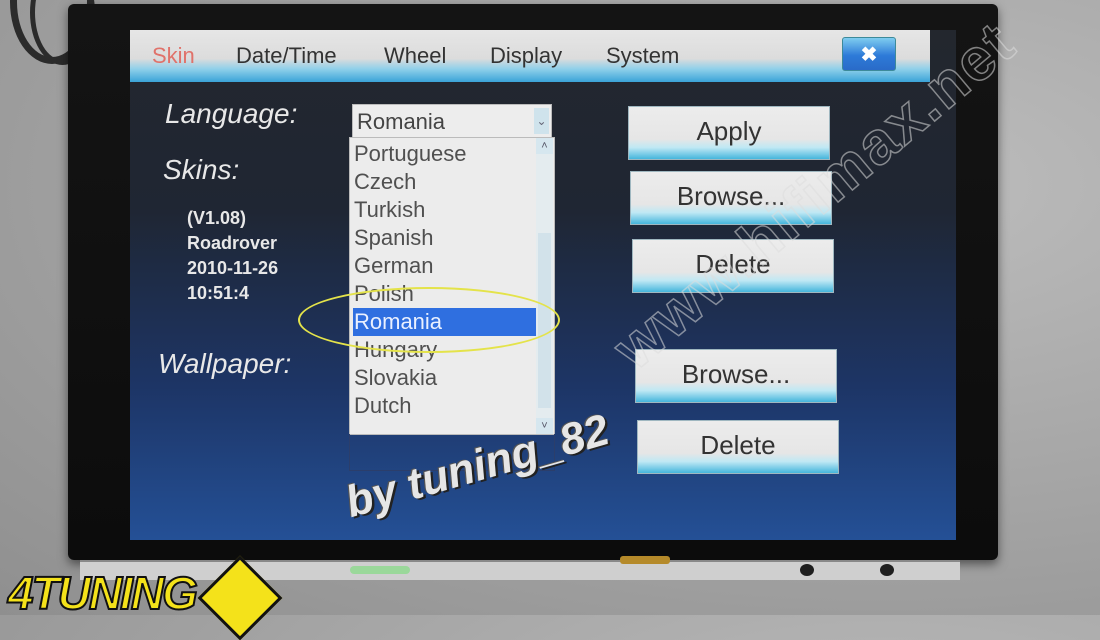 Image resolution: width=1100 pixels, height=640 pixels. Describe the element at coordinates (225, 363) in the screenshot. I see `wallpaper-label: Wallpaper:` at that location.